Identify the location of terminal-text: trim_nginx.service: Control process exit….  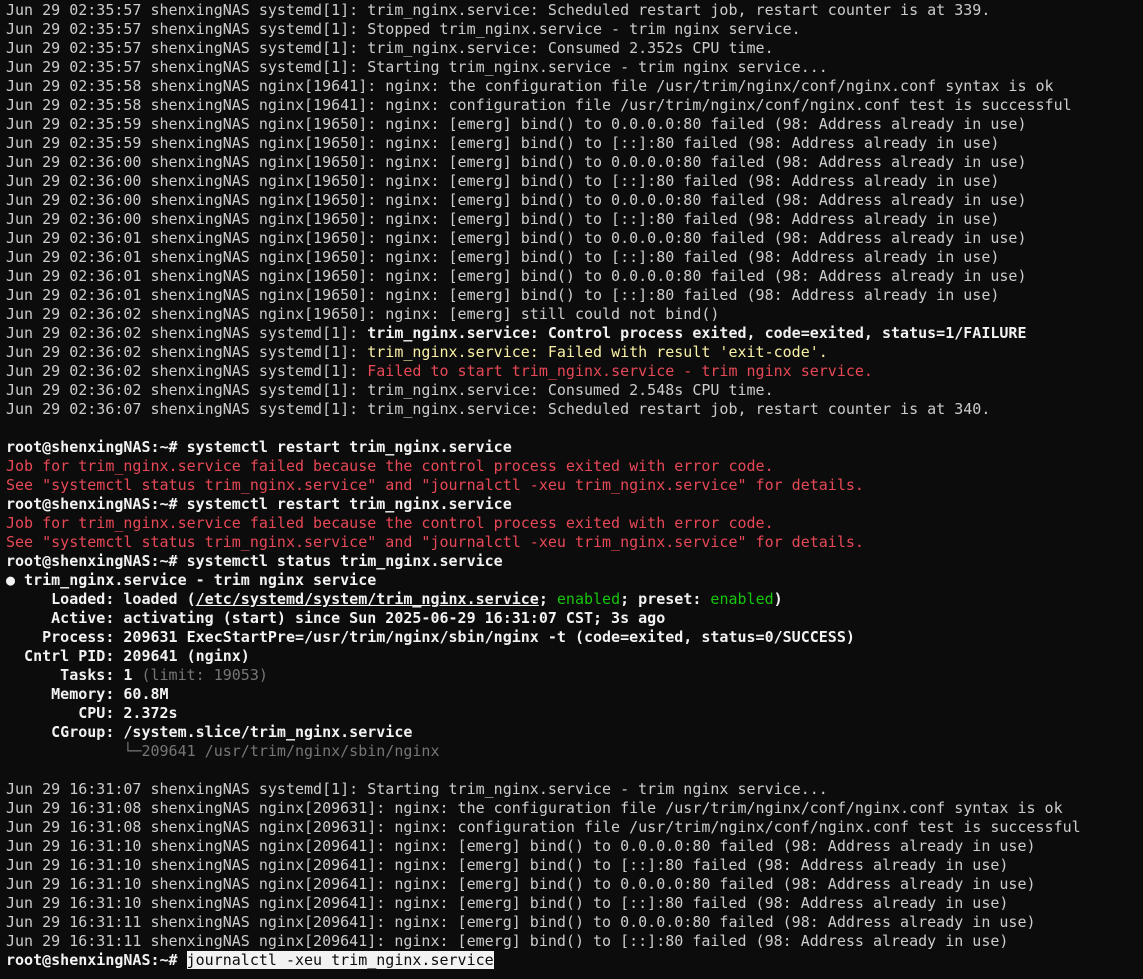
(697, 333).